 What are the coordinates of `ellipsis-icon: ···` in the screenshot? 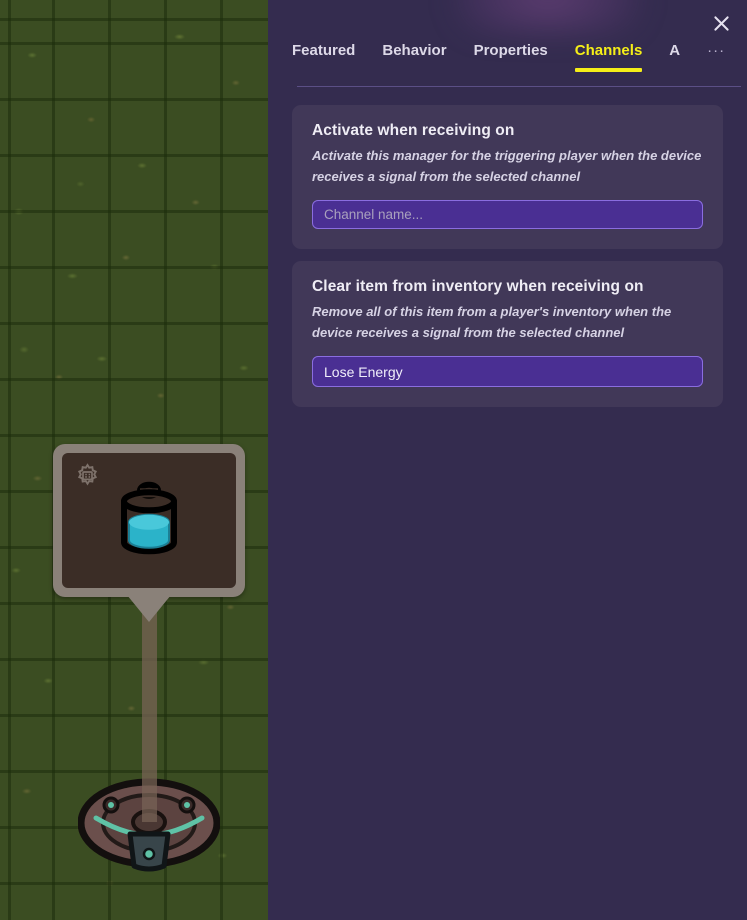 It's located at (716, 57).